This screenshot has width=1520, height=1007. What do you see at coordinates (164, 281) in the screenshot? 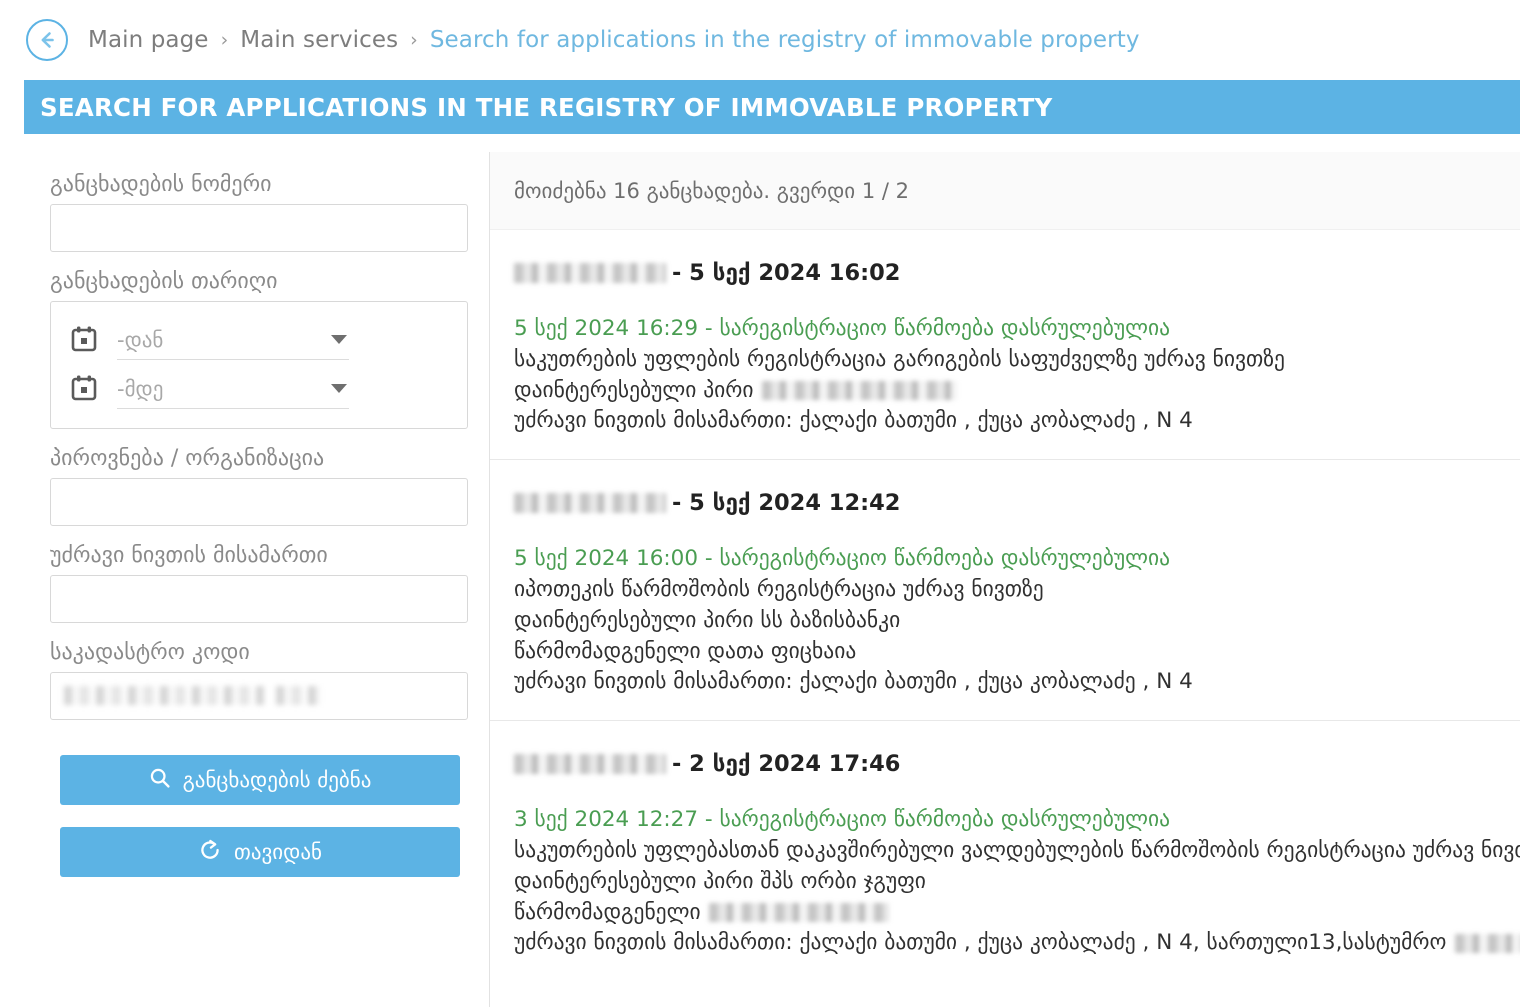
I see `application-date-label: განცხადების თარიღი` at bounding box center [164, 281].